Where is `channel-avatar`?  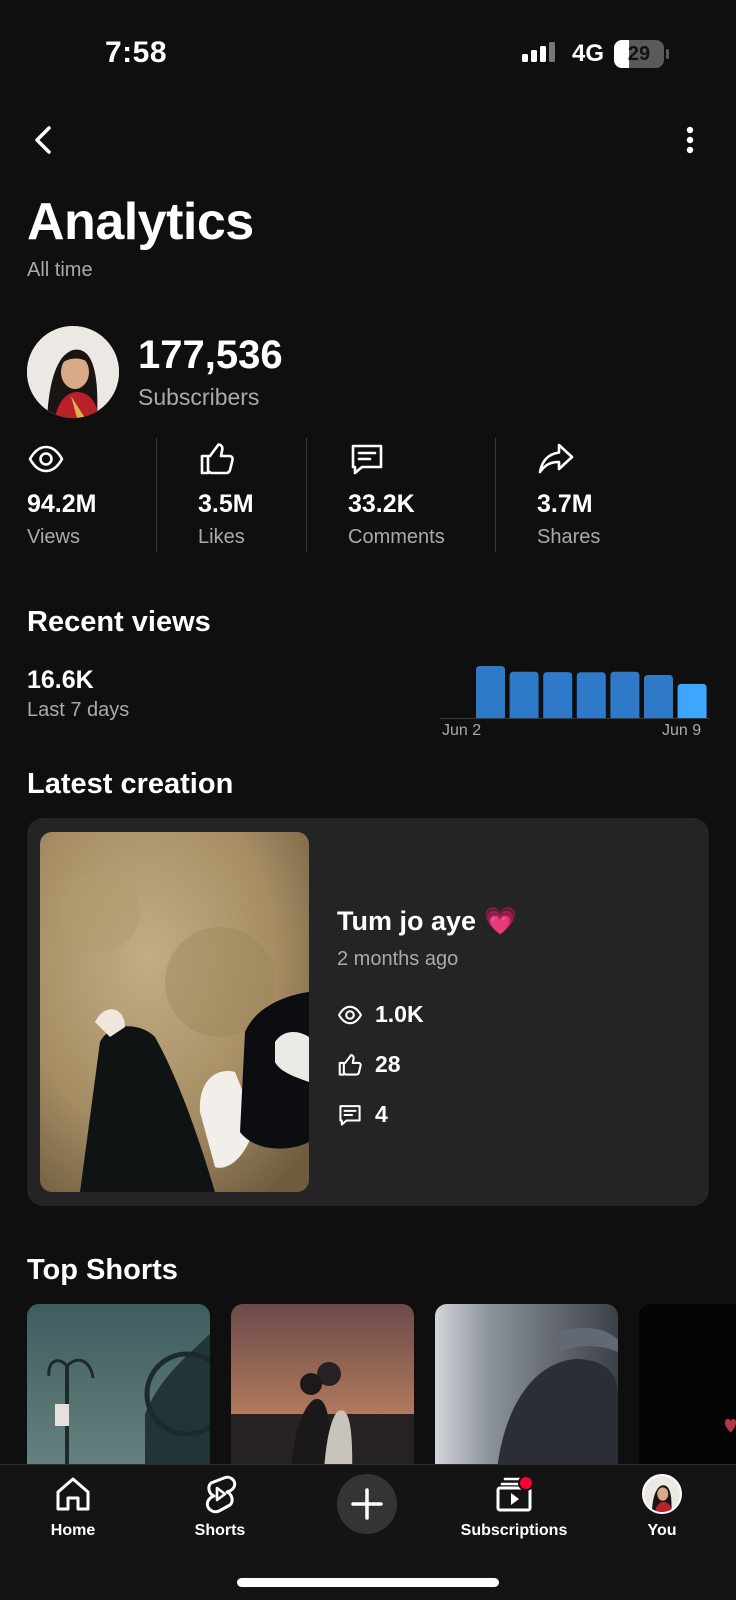
channel-avatar is located at coordinates (73, 372).